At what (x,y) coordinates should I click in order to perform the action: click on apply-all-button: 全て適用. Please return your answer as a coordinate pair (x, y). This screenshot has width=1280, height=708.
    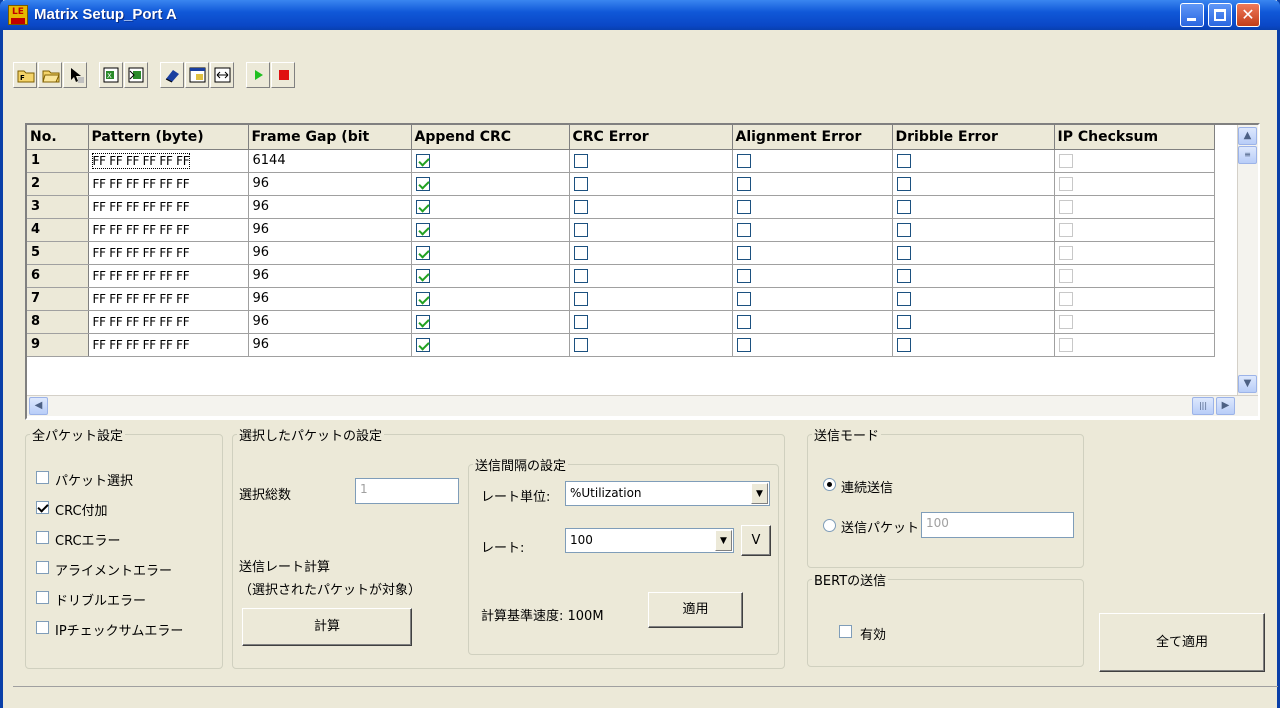
    Looking at the image, I should click on (1182, 642).